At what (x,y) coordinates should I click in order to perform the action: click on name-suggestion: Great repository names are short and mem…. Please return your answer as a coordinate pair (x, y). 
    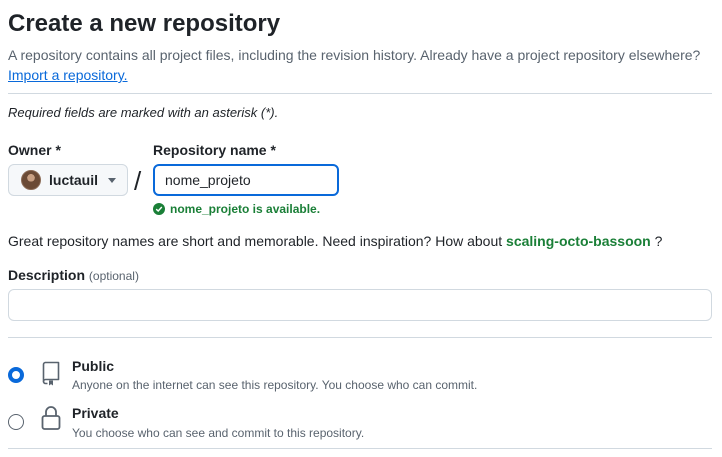
    Looking at the image, I should click on (335, 241).